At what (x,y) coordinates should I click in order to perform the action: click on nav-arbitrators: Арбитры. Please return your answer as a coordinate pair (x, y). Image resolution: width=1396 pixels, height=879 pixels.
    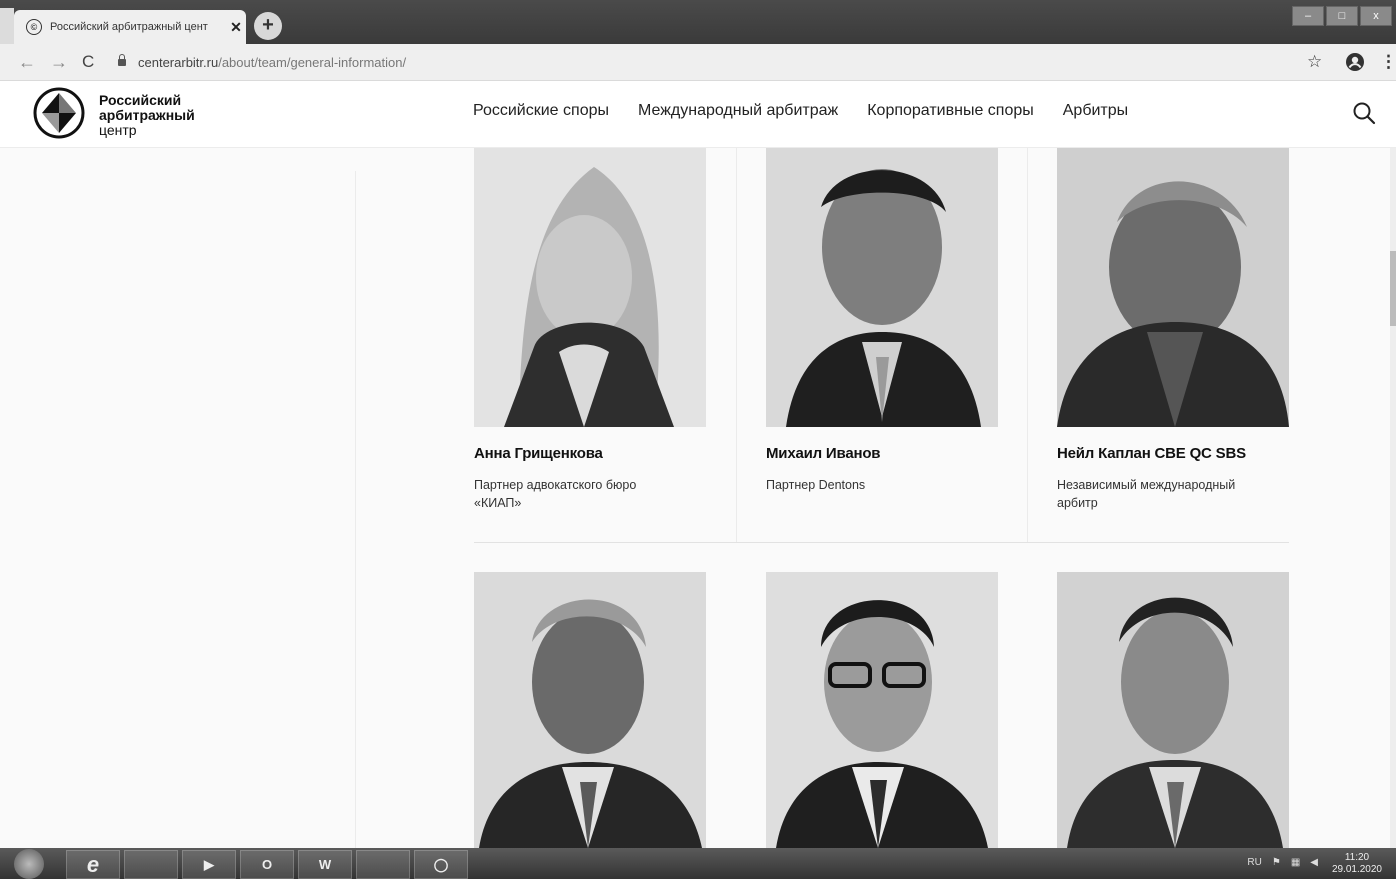
    Looking at the image, I should click on (1095, 111).